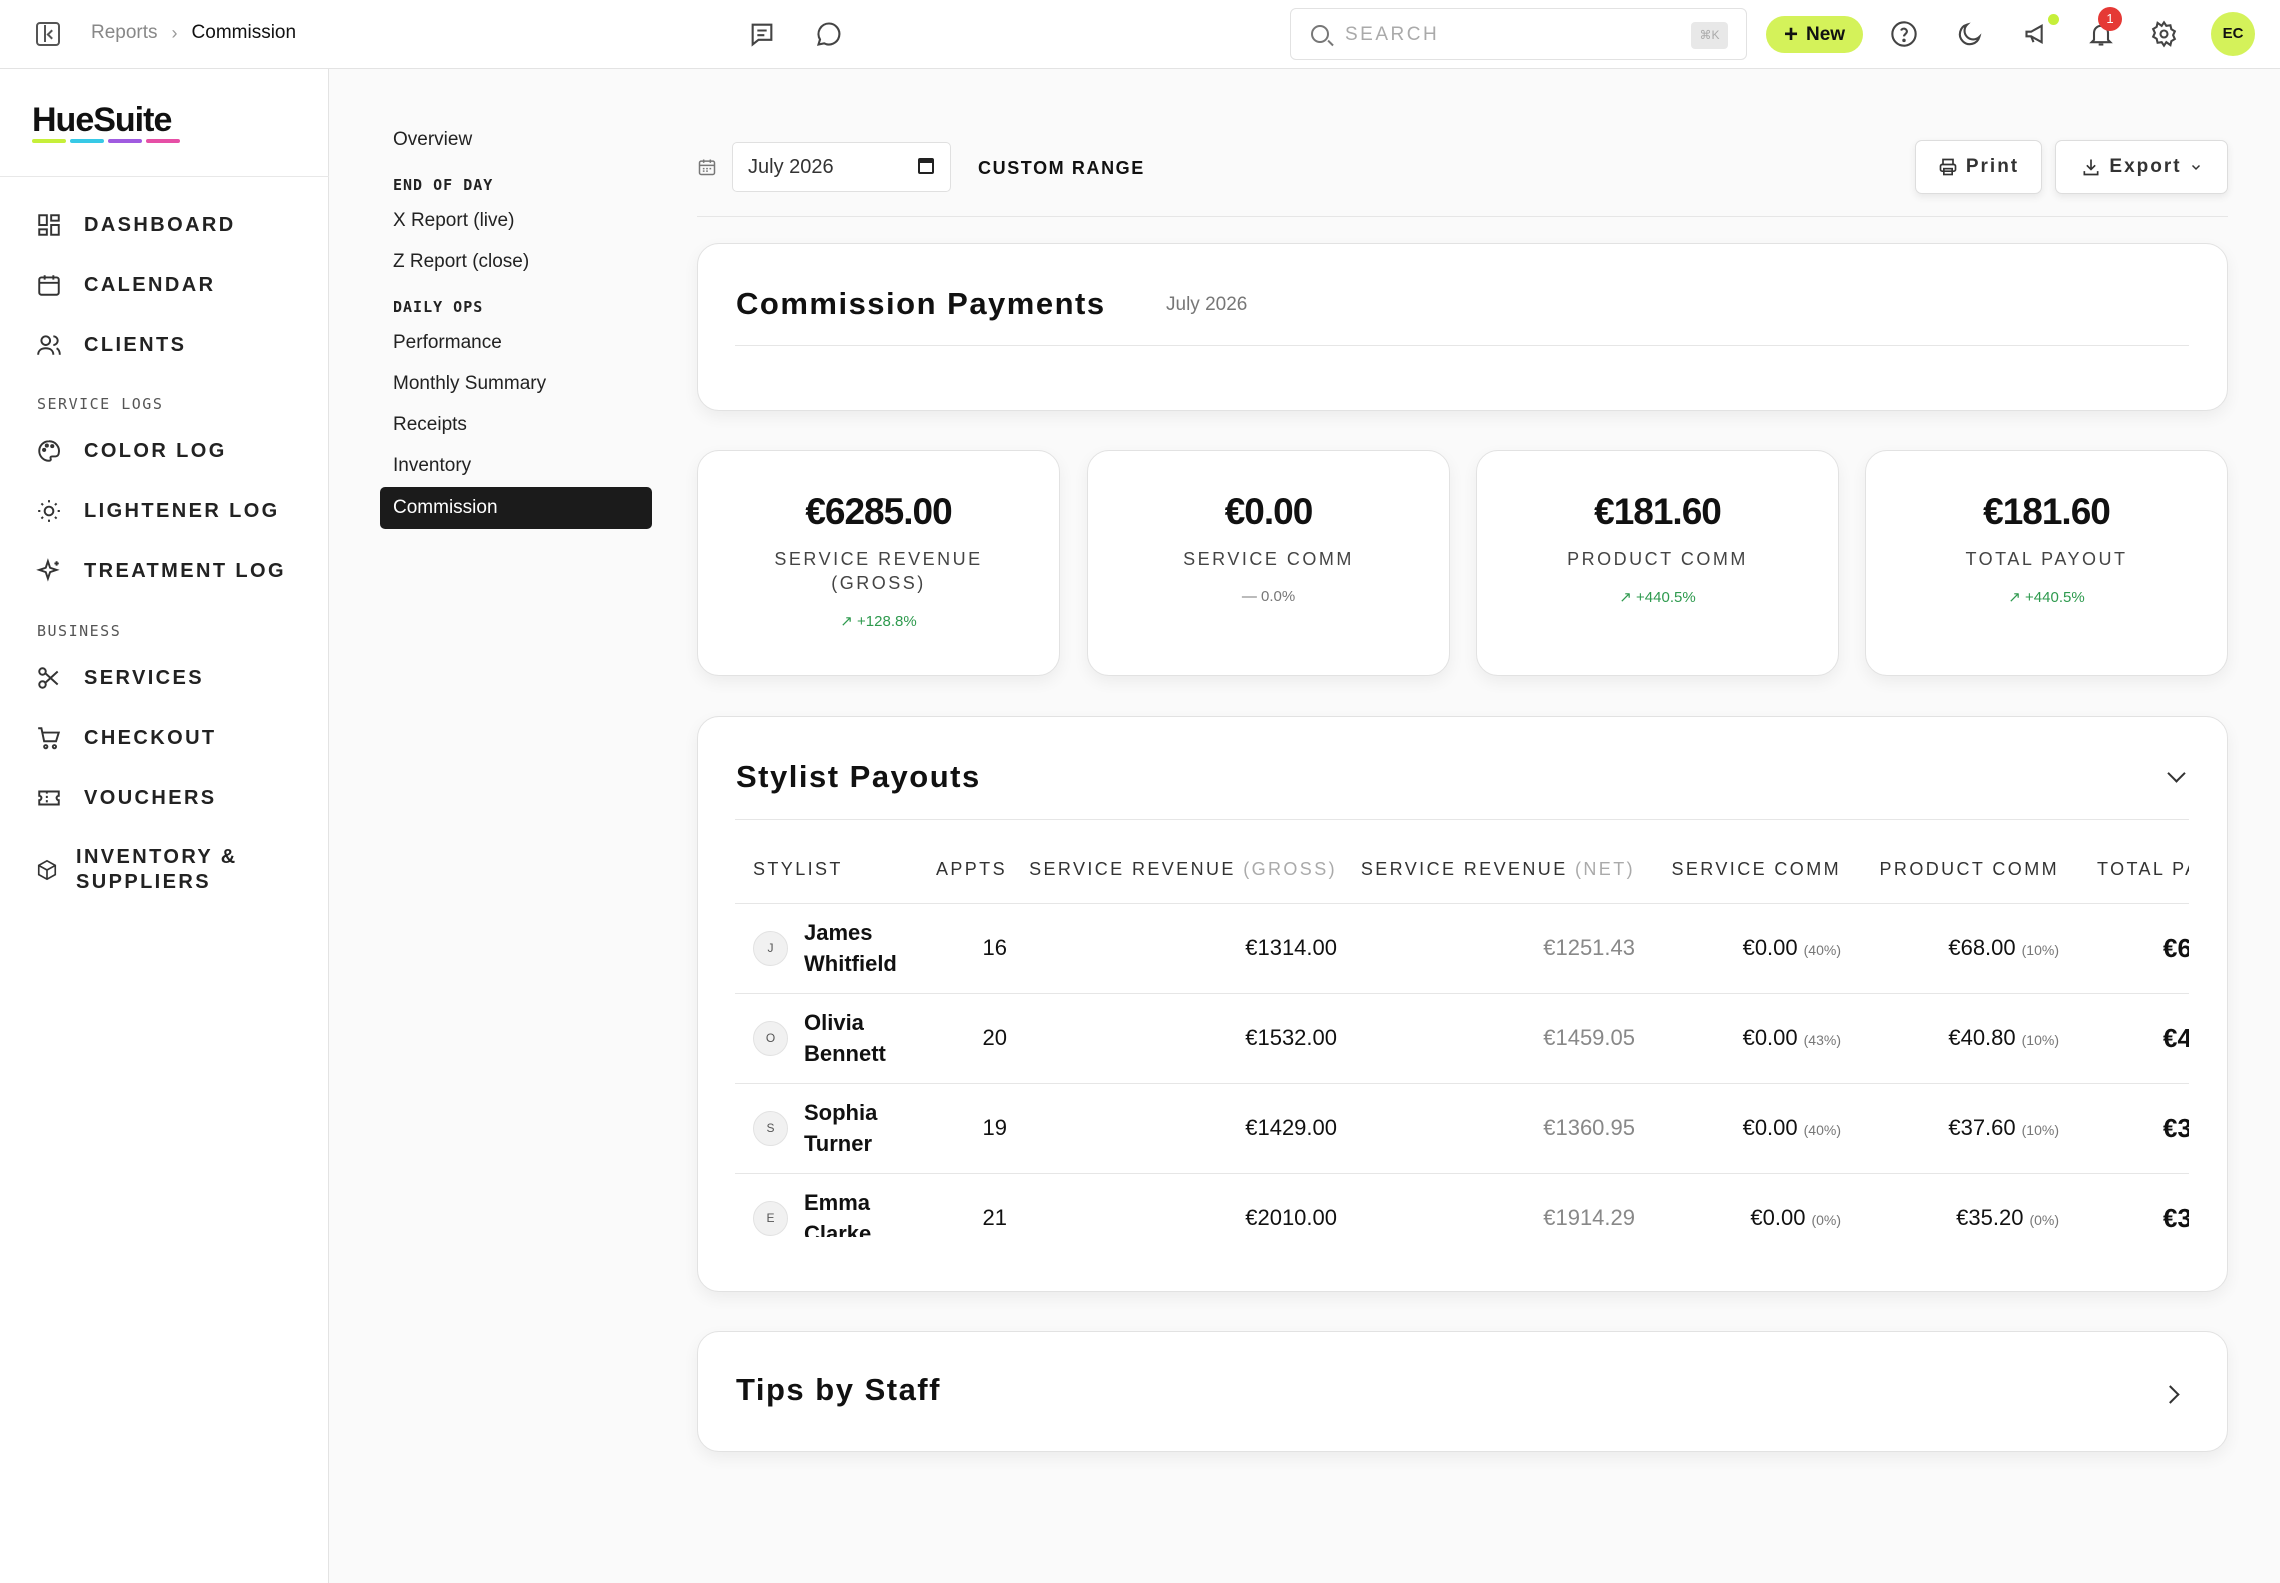  What do you see at coordinates (2124, 870) in the screenshot?
I see `col-header-total-payout: TOTAL PA` at bounding box center [2124, 870].